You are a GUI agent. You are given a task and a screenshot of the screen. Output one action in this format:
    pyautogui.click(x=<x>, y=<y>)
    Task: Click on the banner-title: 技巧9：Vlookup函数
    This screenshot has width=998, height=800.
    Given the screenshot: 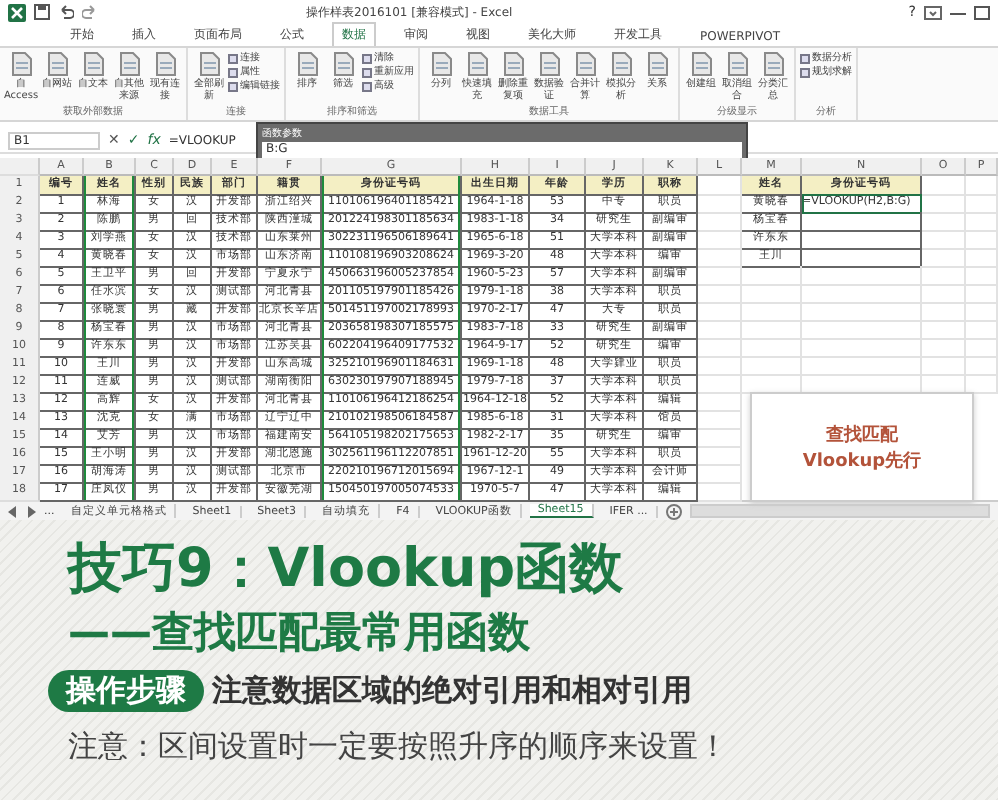 What is the action you would take?
    pyautogui.click(x=347, y=570)
    